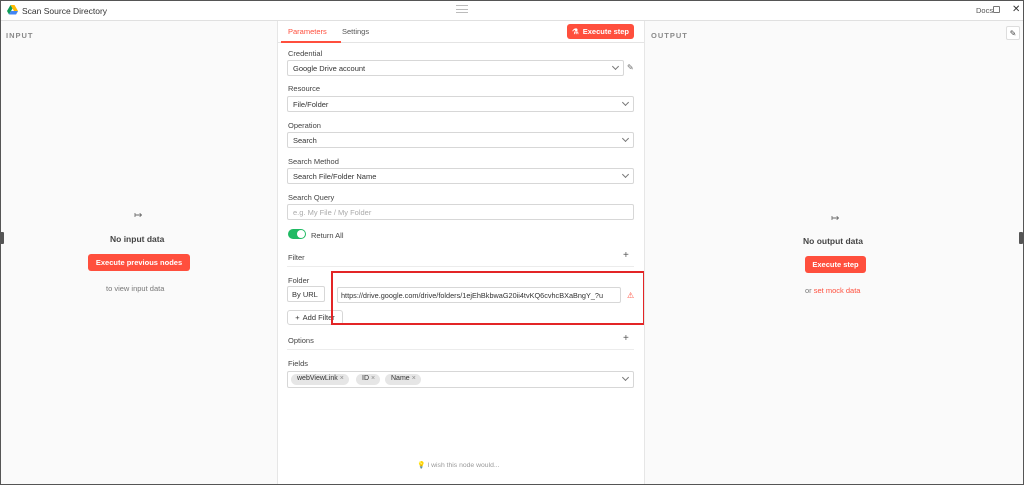 The image size is (1024, 485). What do you see at coordinates (311, 197) in the screenshot?
I see `search-query-label: Search Query` at bounding box center [311, 197].